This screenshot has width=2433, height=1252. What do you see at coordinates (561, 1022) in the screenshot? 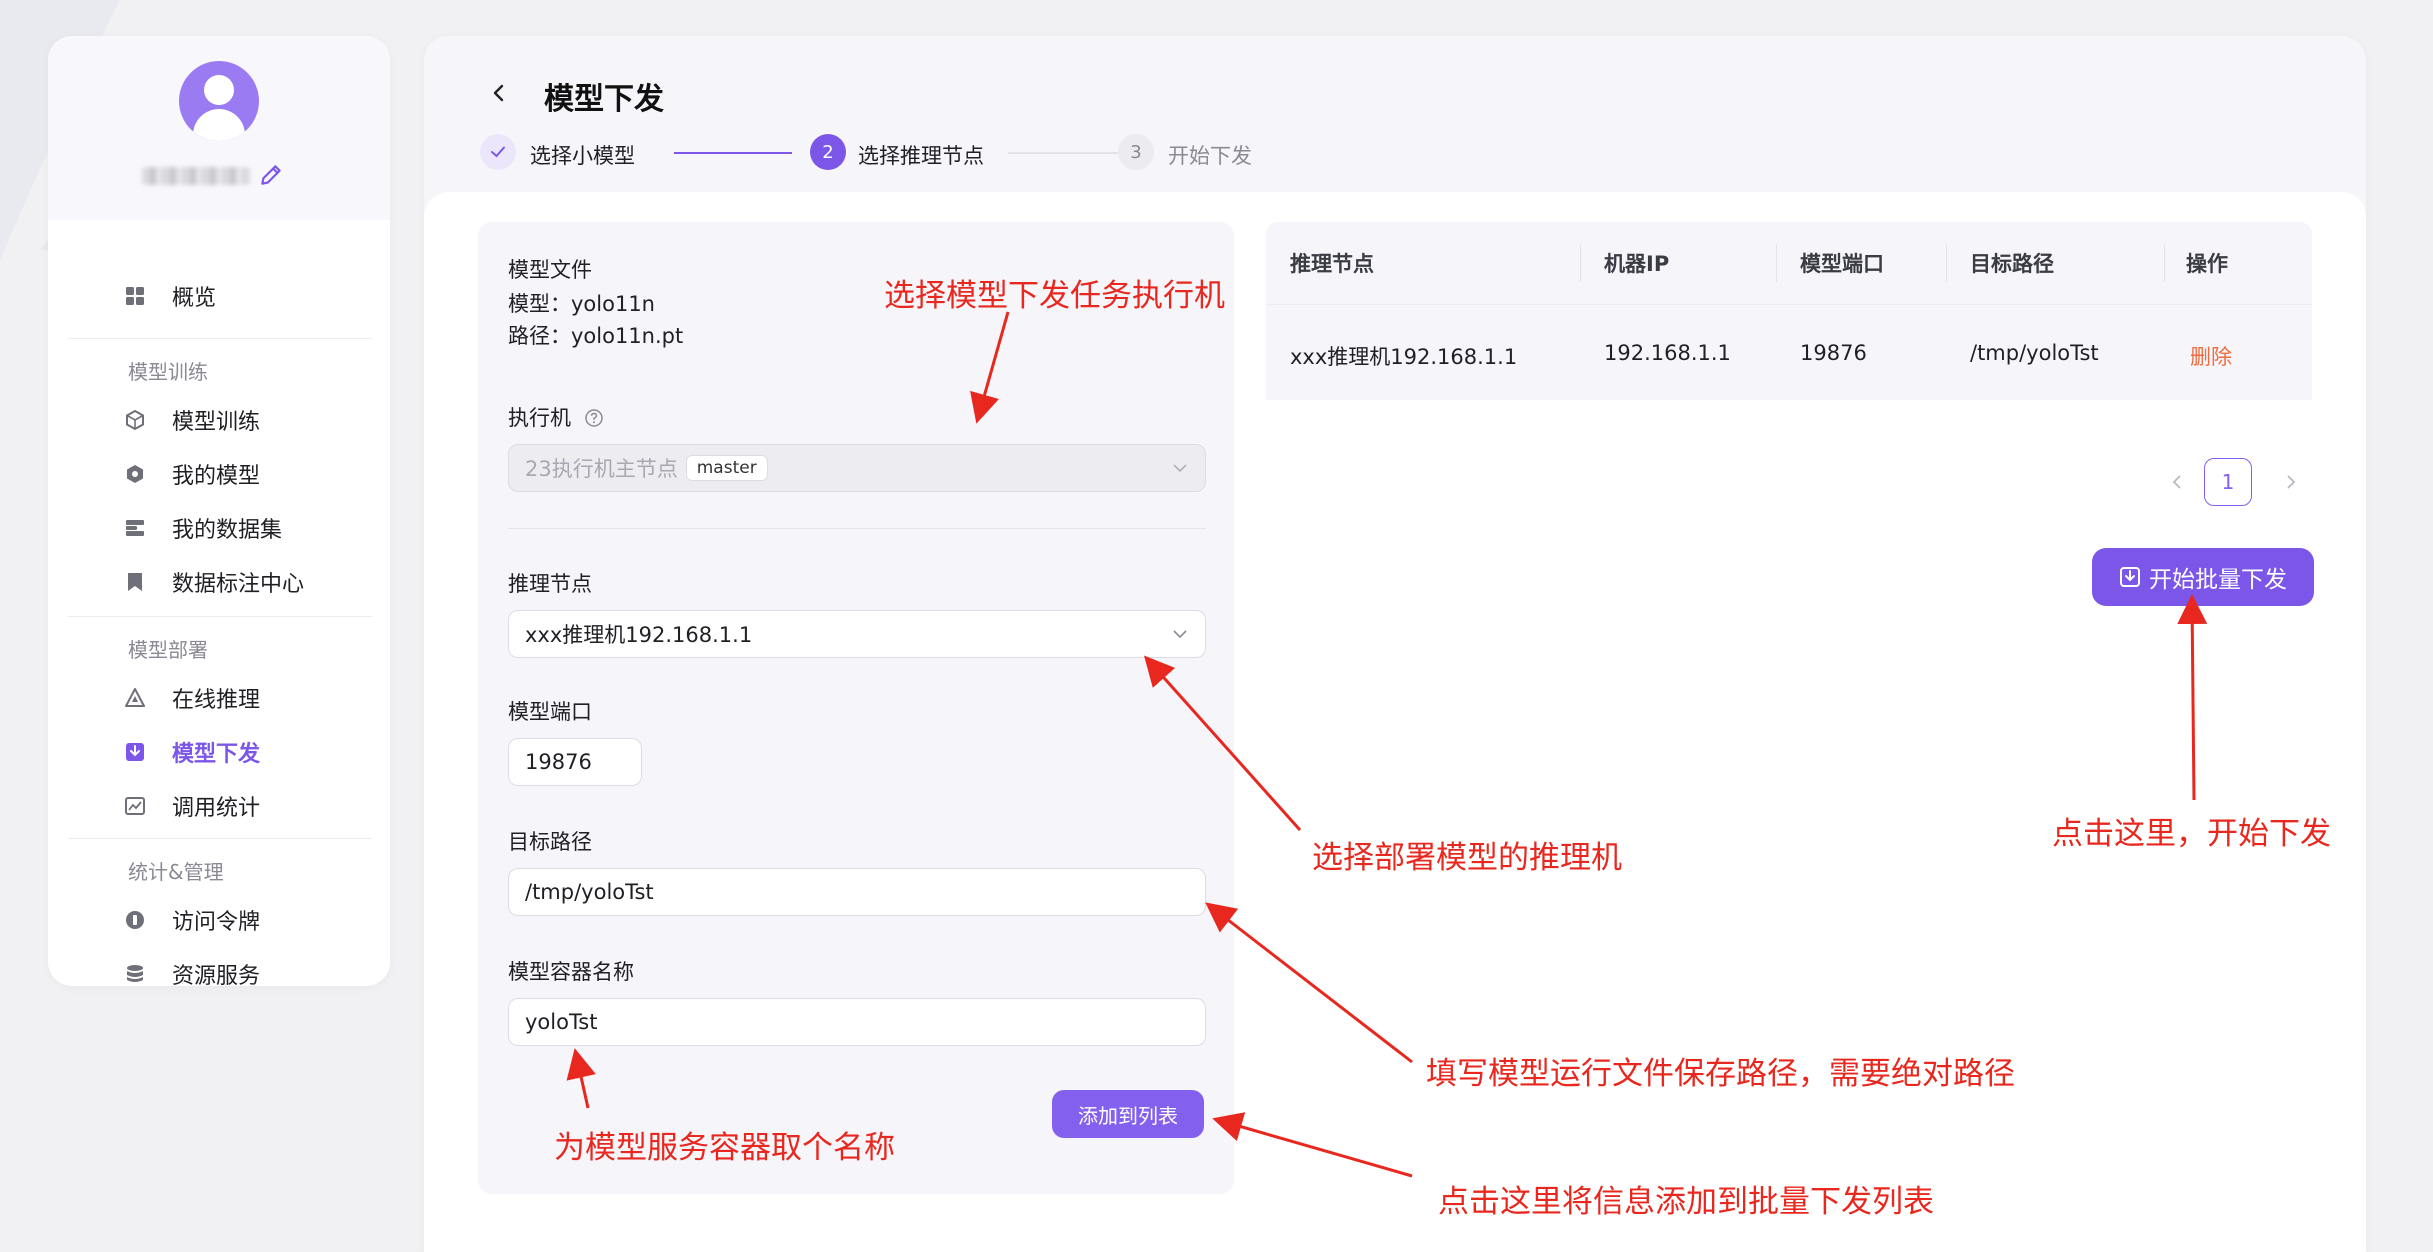
I see `container-name-value: yoloTst` at bounding box center [561, 1022].